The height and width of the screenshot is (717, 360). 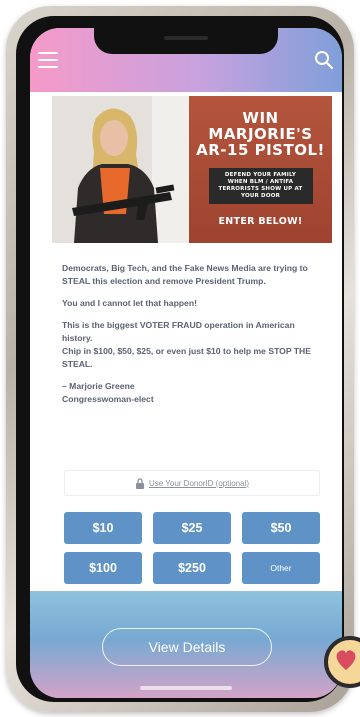 What do you see at coordinates (192, 528) in the screenshot?
I see `amount-button-25: $25` at bounding box center [192, 528].